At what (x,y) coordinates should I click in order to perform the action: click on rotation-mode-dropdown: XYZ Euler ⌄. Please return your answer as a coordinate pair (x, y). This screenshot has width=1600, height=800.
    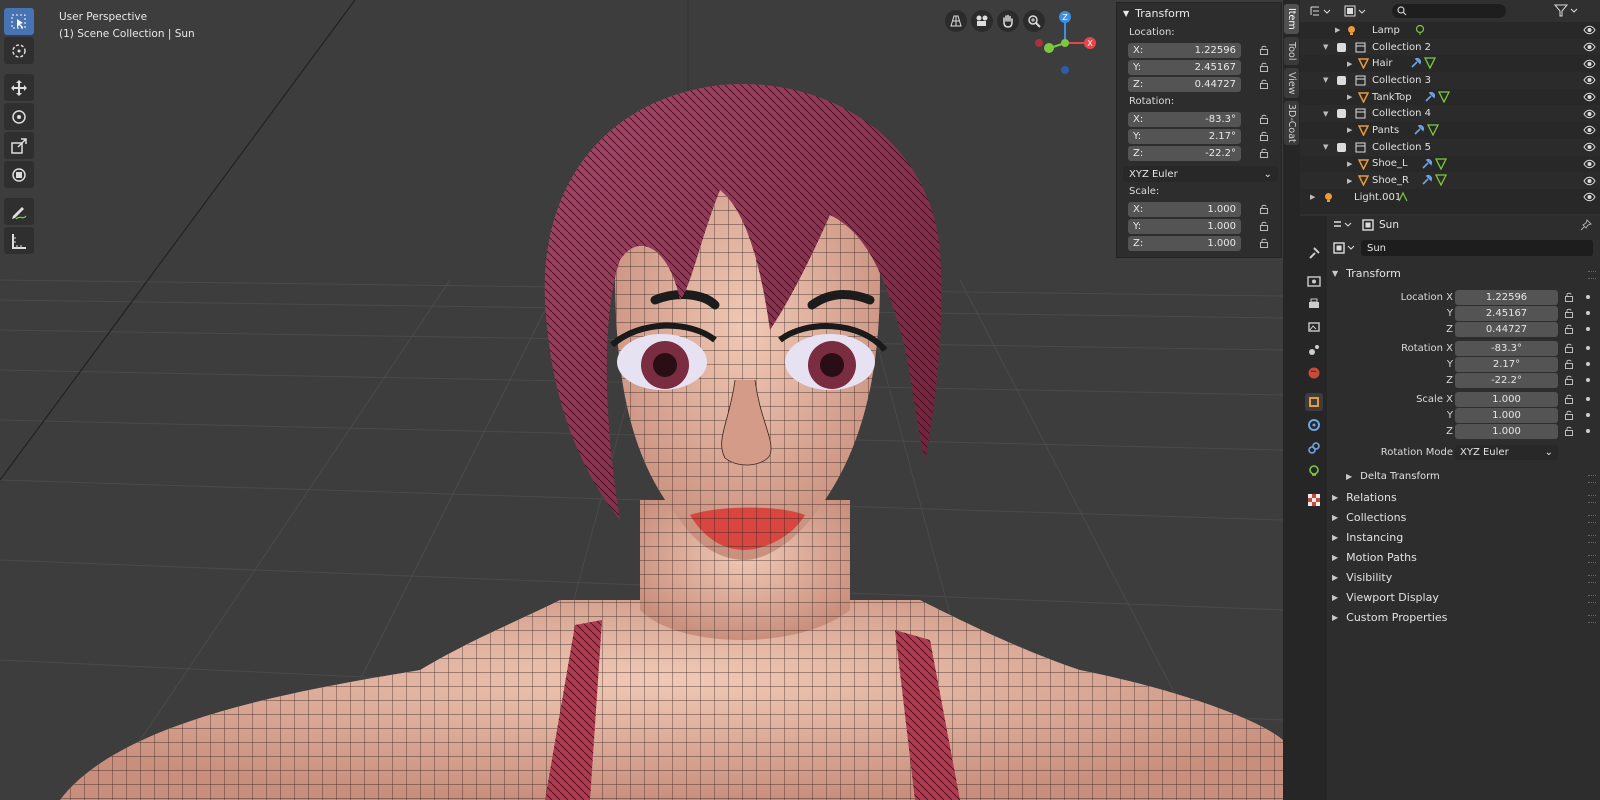
    Looking at the image, I should click on (1506, 452).